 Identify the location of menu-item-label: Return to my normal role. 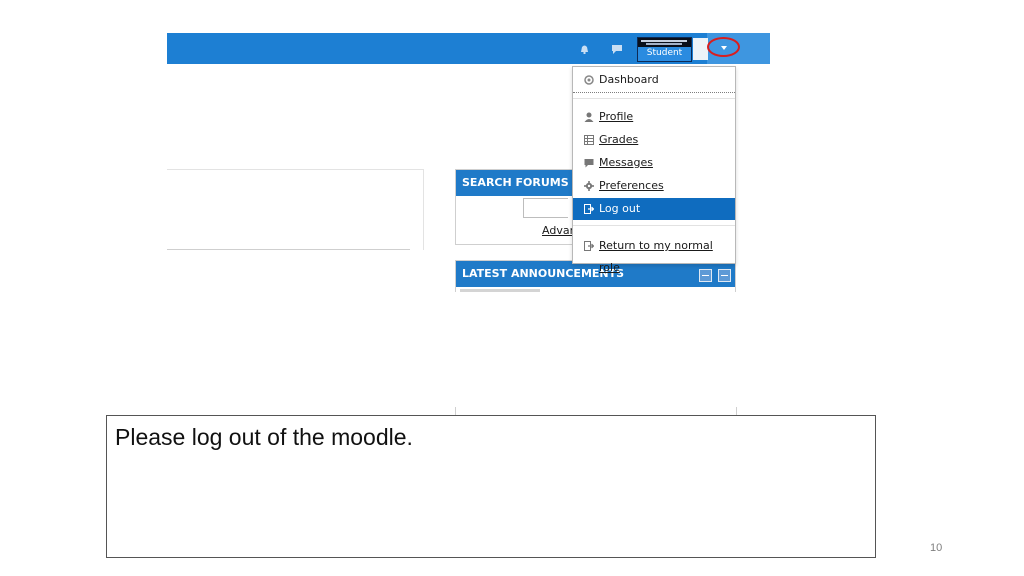
(656, 256).